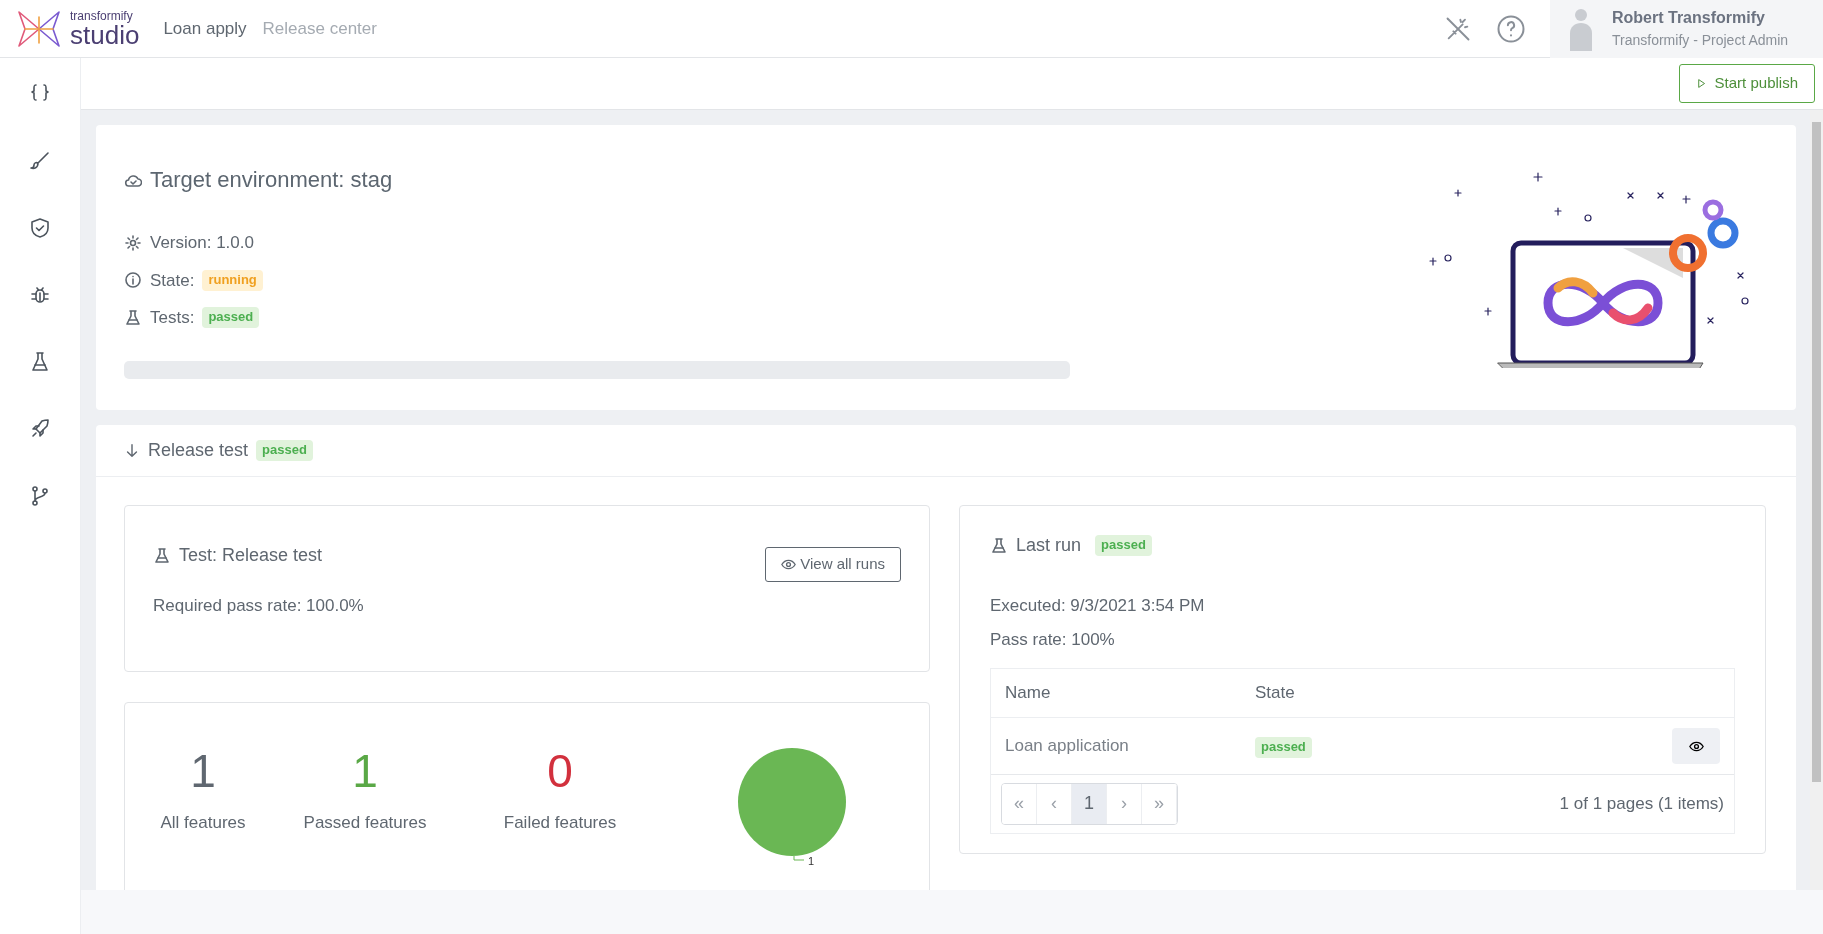 The image size is (1823, 934). What do you see at coordinates (132, 450) in the screenshot?
I see `arrow-down-icon` at bounding box center [132, 450].